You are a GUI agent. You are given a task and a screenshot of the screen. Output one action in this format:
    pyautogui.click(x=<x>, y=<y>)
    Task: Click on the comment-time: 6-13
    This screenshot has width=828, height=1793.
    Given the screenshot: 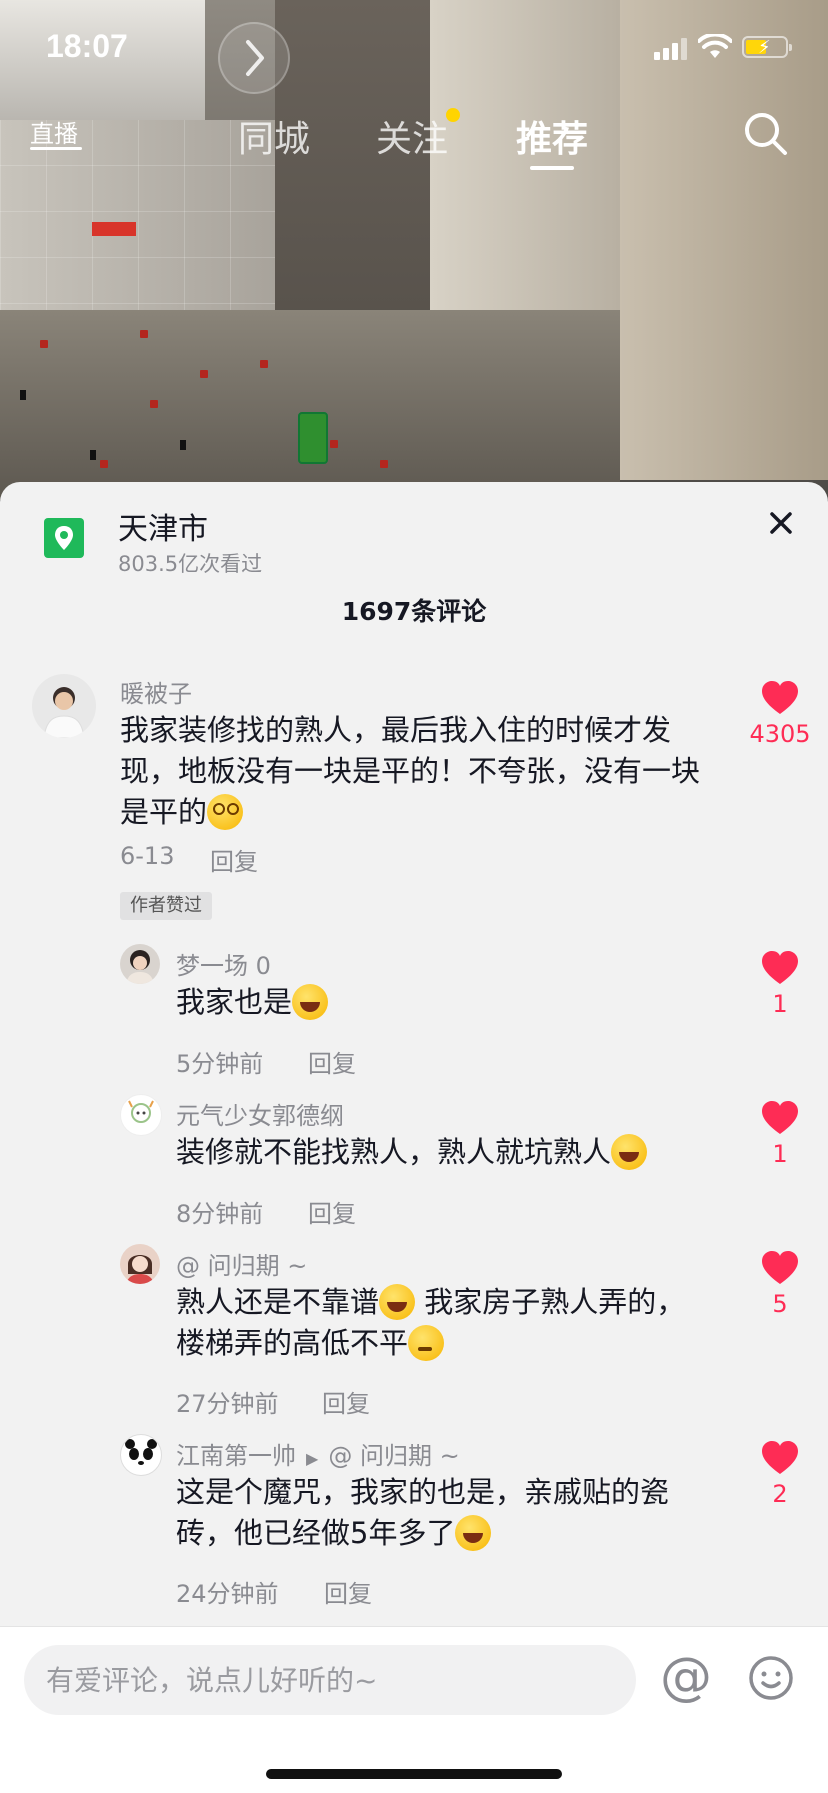 What is the action you would take?
    pyautogui.click(x=147, y=856)
    